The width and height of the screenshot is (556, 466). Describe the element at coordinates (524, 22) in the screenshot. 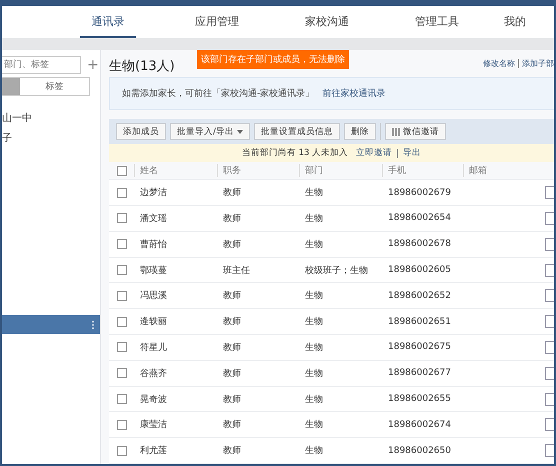

I see `nav-tab: 我的` at that location.